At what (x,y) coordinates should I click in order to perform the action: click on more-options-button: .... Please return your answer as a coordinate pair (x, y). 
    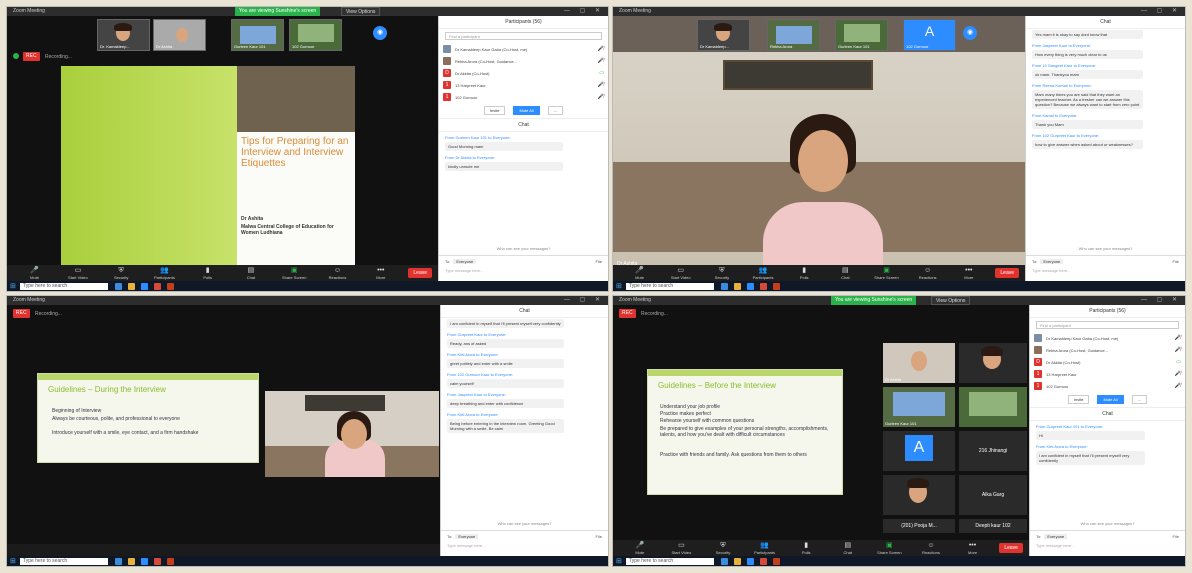
    Looking at the image, I should click on (1139, 399).